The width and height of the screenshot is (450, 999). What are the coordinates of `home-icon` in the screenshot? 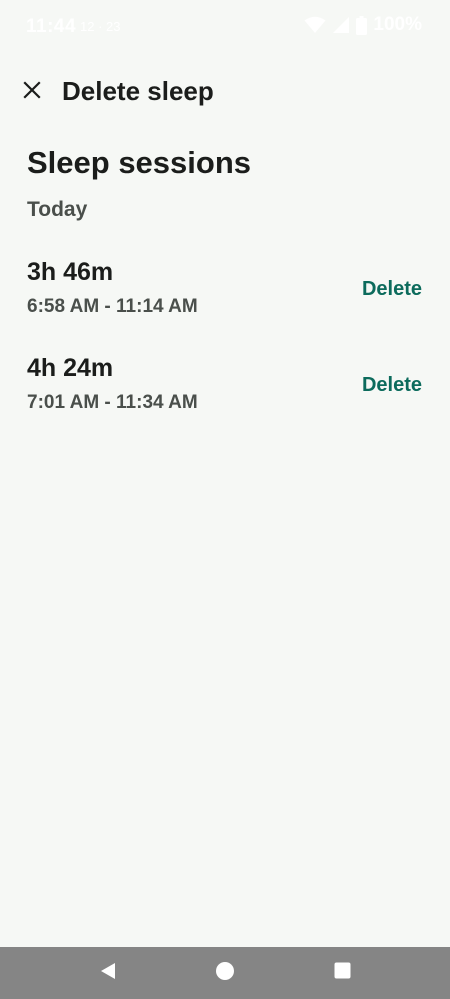 It's located at (225, 973).